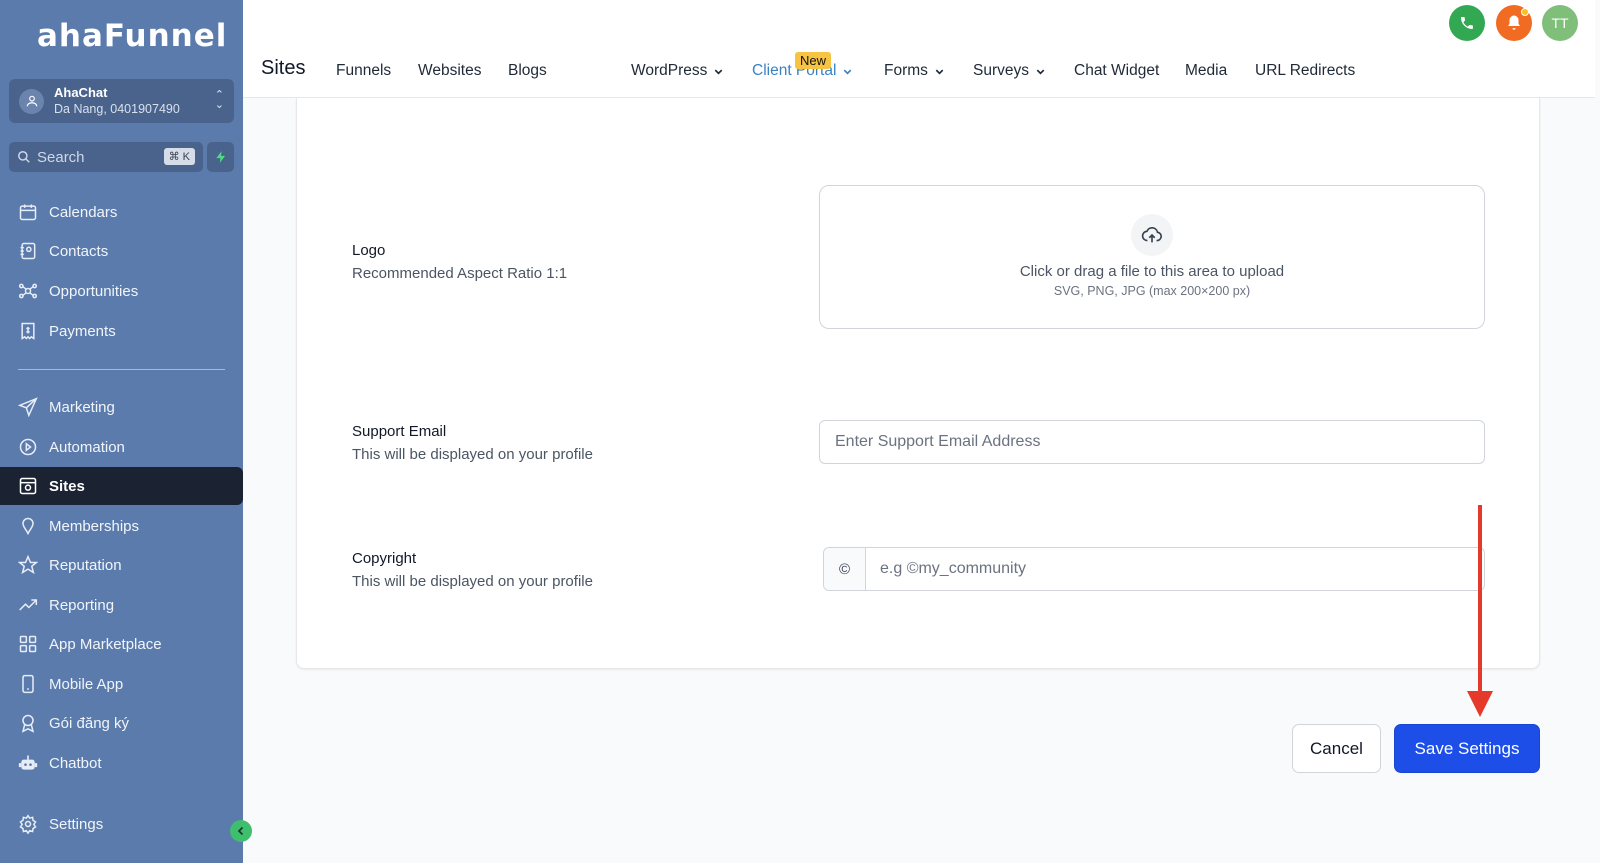 The image size is (1600, 863). What do you see at coordinates (1175, 569) in the screenshot?
I see `copyright-input` at bounding box center [1175, 569].